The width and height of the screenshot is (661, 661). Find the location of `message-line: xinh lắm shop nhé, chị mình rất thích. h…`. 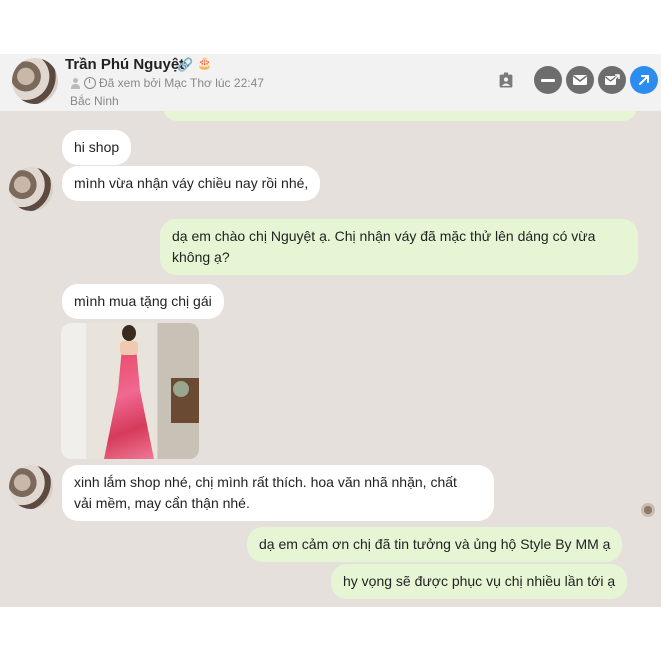

message-line: xinh lắm shop nhé, chị mình rất thích. h… is located at coordinates (265, 482).